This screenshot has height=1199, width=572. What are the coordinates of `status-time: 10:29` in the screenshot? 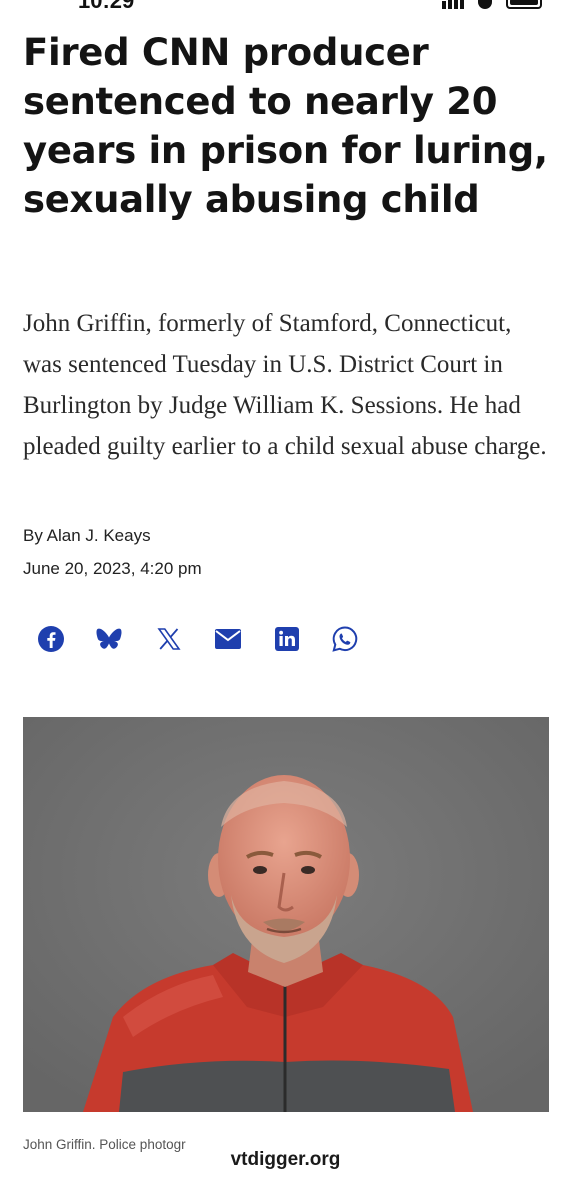 It's located at (106, 6).